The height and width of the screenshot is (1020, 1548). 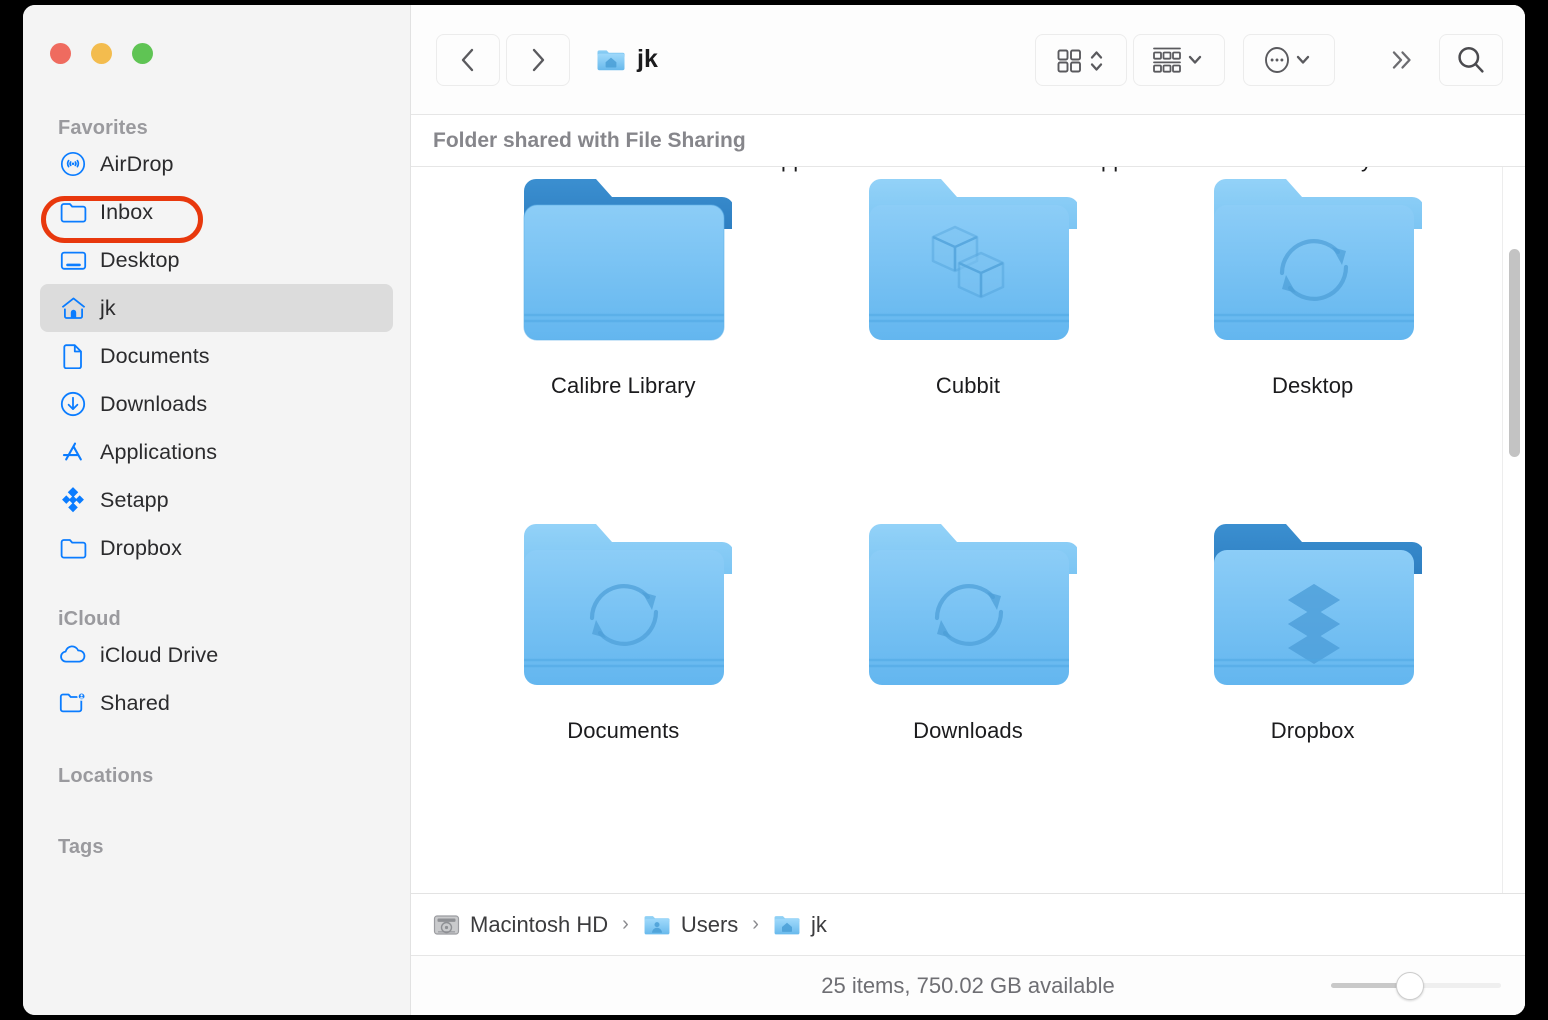 What do you see at coordinates (216, 212) in the screenshot?
I see `sidebar-item-inbox: Inbox` at bounding box center [216, 212].